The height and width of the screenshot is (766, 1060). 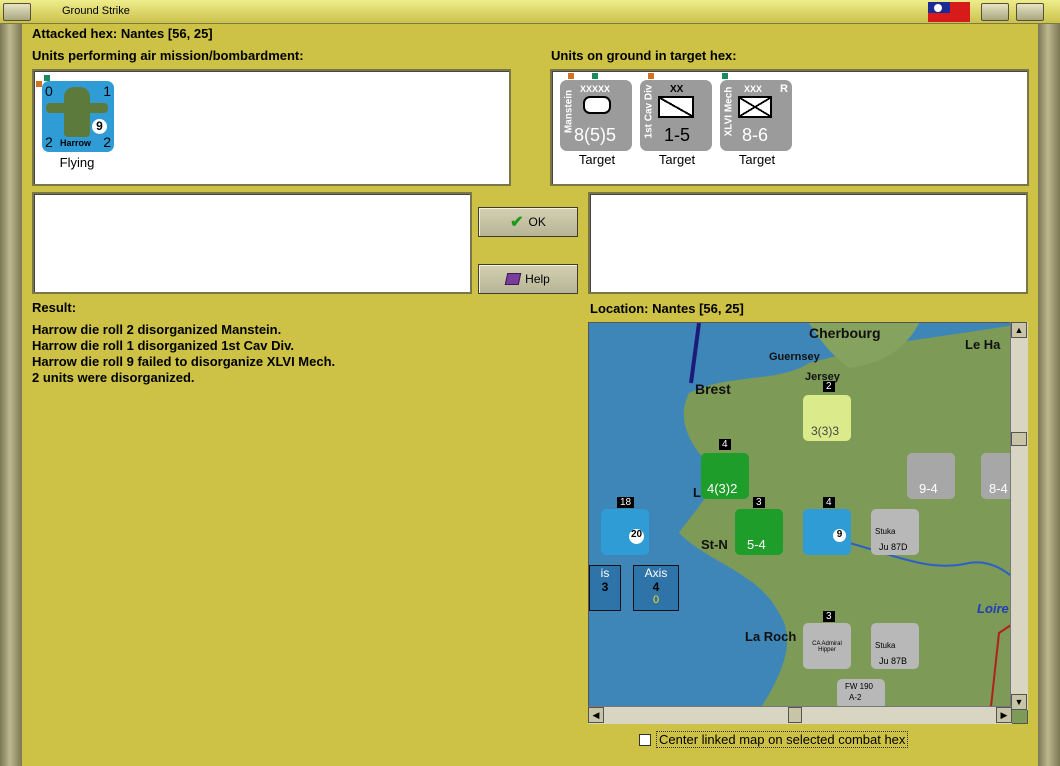 I want to click on map-unit: 20, so click(x=625, y=532).